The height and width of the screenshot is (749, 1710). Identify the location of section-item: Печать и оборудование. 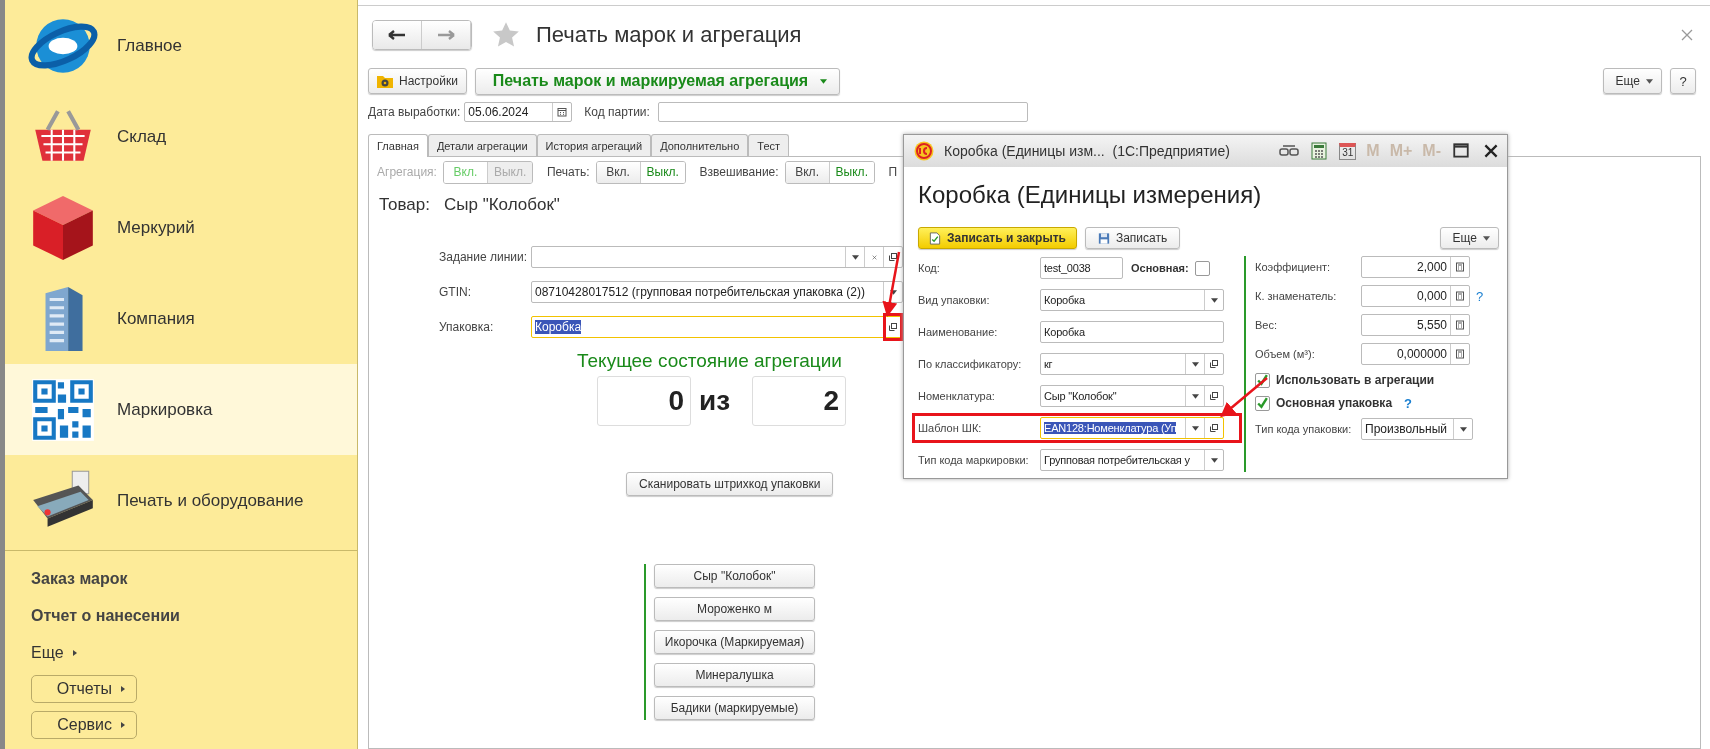
(181, 500).